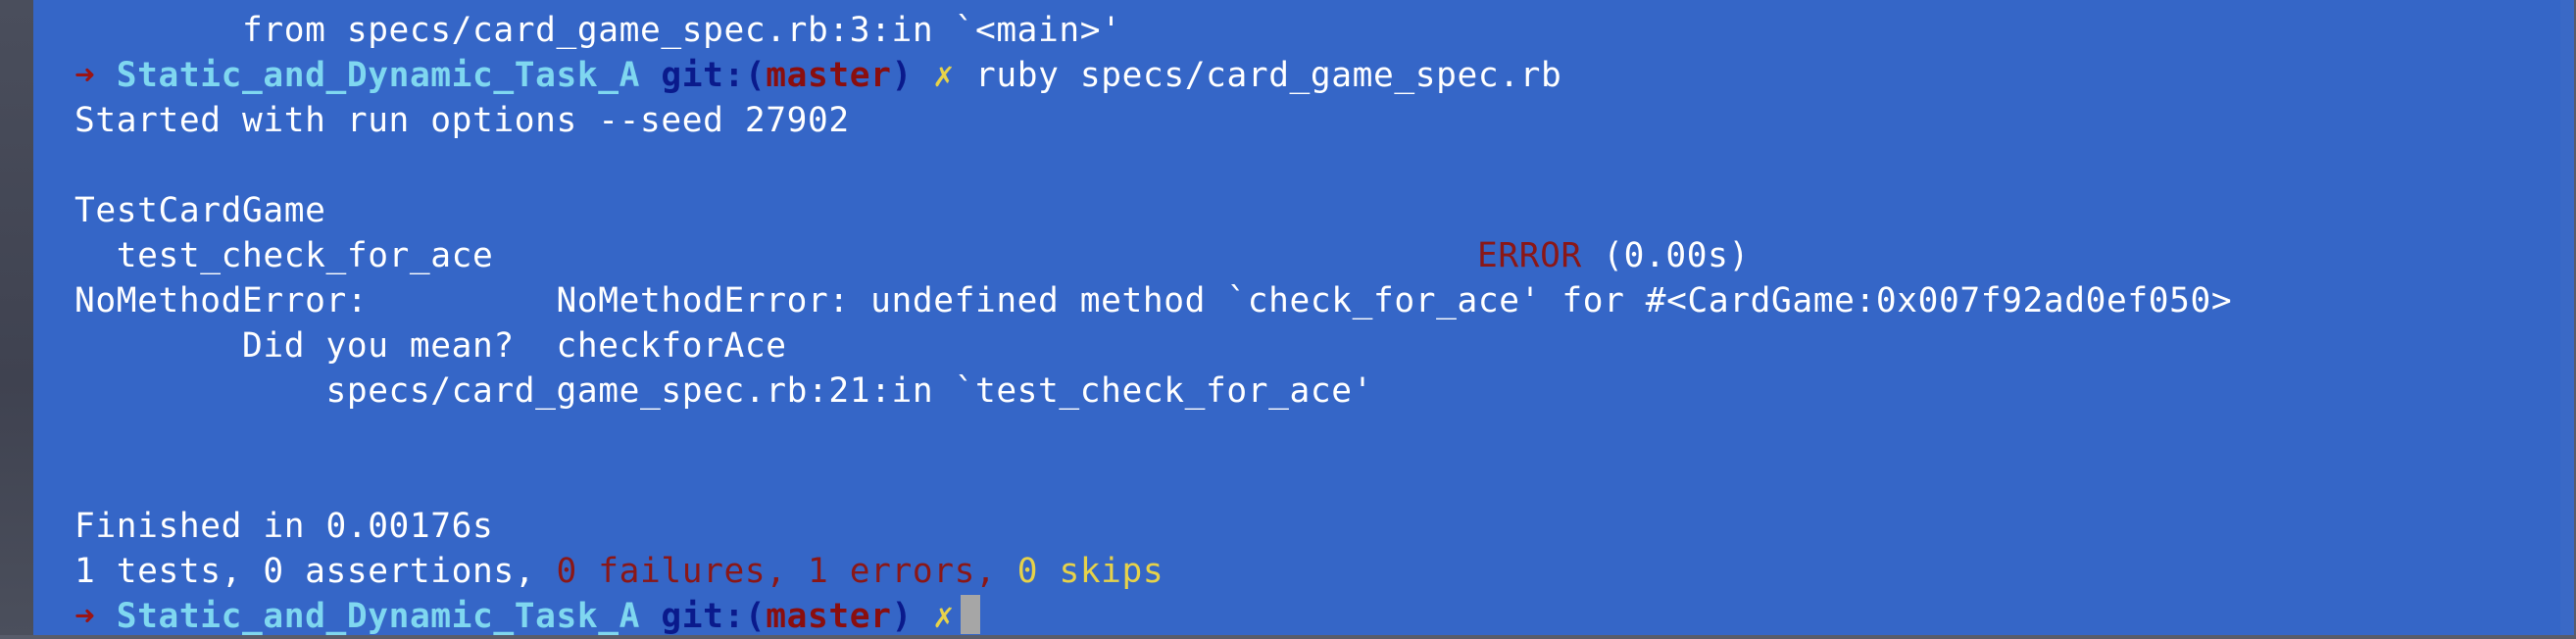 This screenshot has height=639, width=2576. Describe the element at coordinates (462, 120) in the screenshot. I see `output-line-seed: Started with run options --seed 27902` at that location.